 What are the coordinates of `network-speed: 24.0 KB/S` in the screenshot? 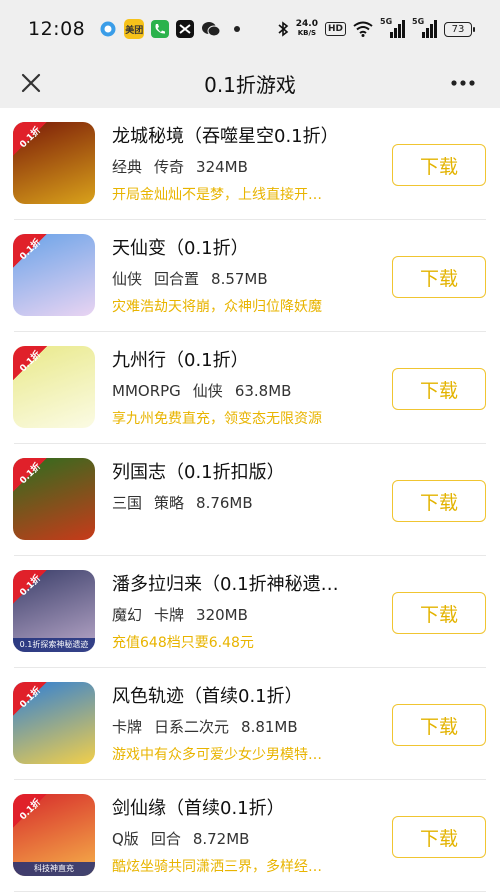 It's located at (306, 28).